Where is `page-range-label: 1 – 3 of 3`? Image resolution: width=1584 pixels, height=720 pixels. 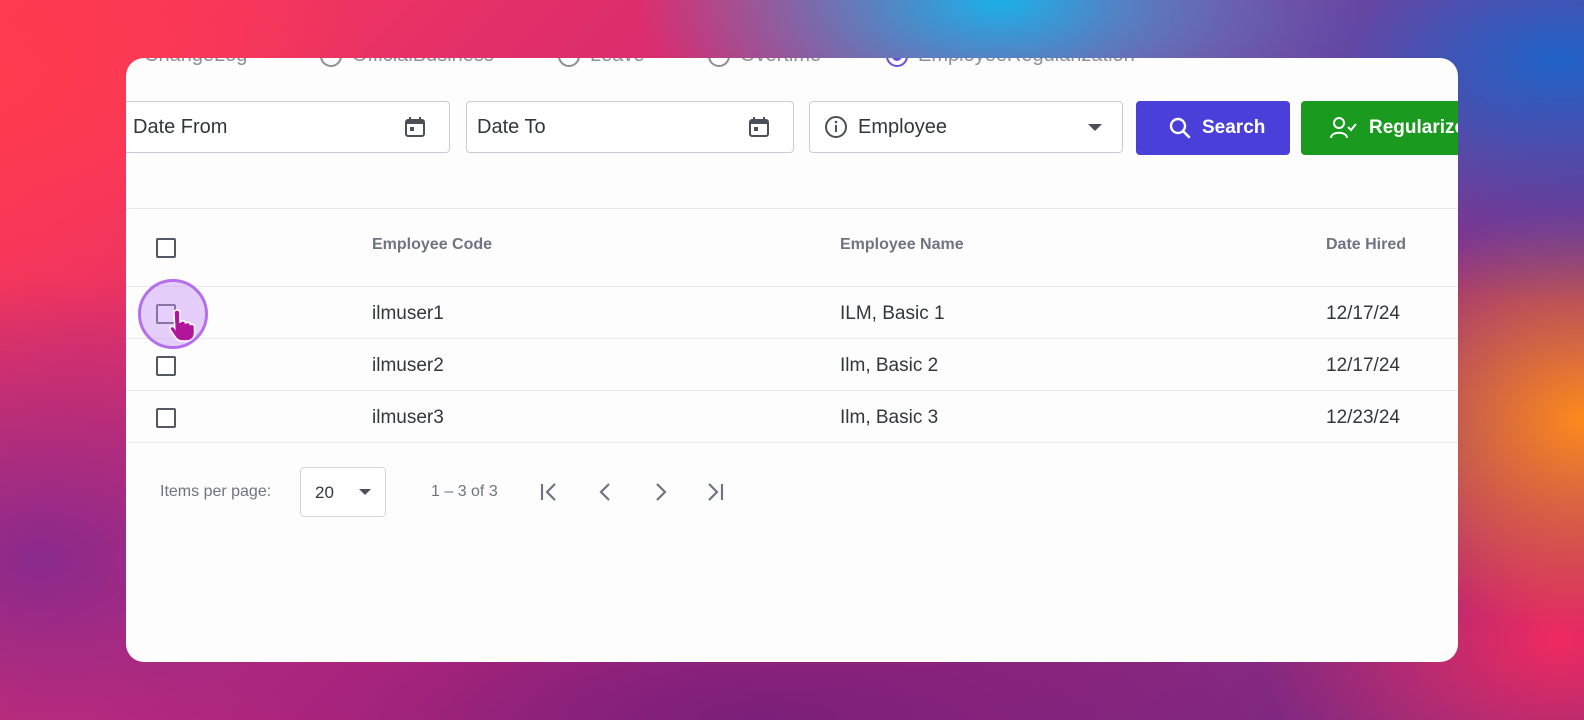 page-range-label: 1 – 3 of 3 is located at coordinates (464, 491).